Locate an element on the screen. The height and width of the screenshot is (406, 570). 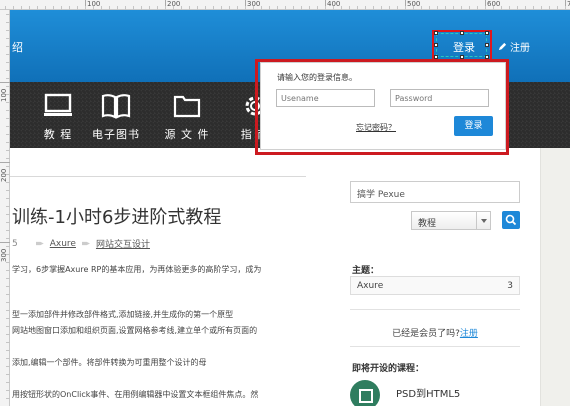
course-title: PSD到HTML5 is located at coordinates (428, 392).